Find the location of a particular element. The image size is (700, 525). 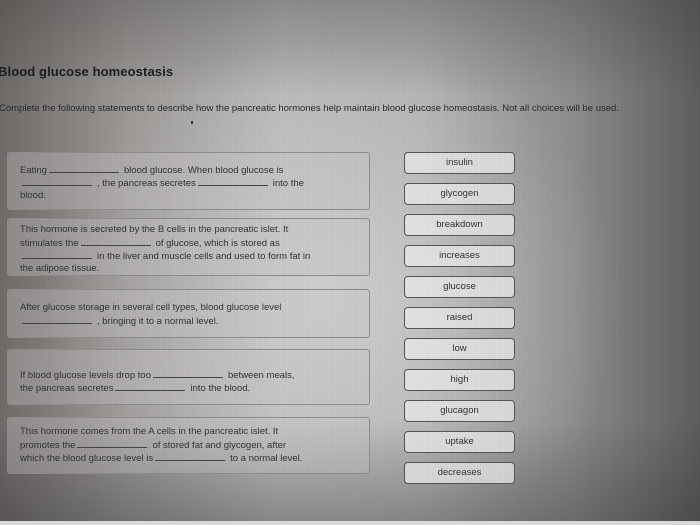

statement-text: of glucose, which is stored as is located at coordinates (217, 243).